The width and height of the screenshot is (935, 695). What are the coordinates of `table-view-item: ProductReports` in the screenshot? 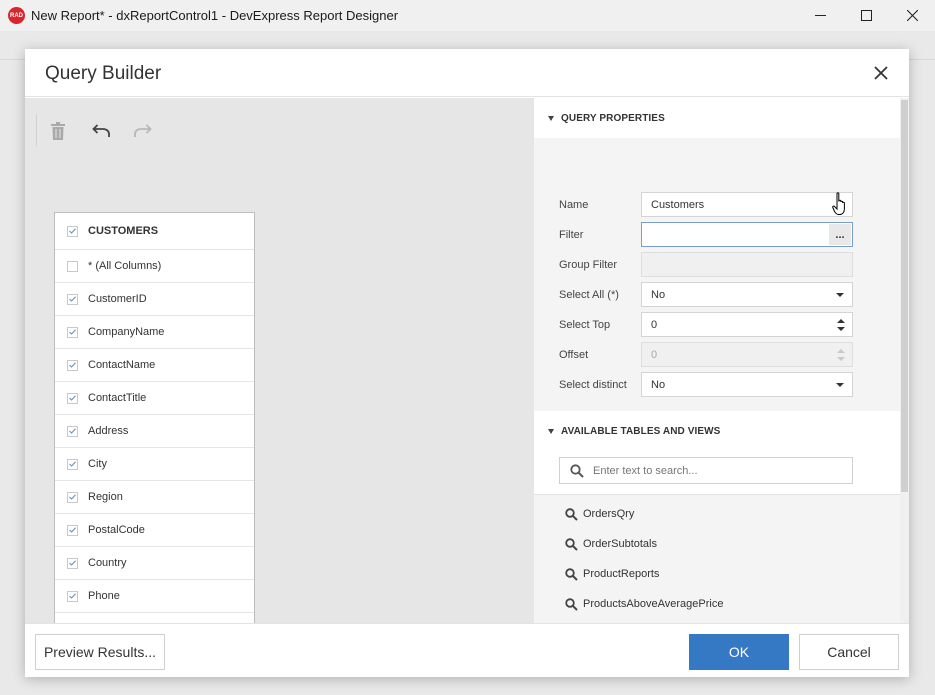 It's located at (612, 574).